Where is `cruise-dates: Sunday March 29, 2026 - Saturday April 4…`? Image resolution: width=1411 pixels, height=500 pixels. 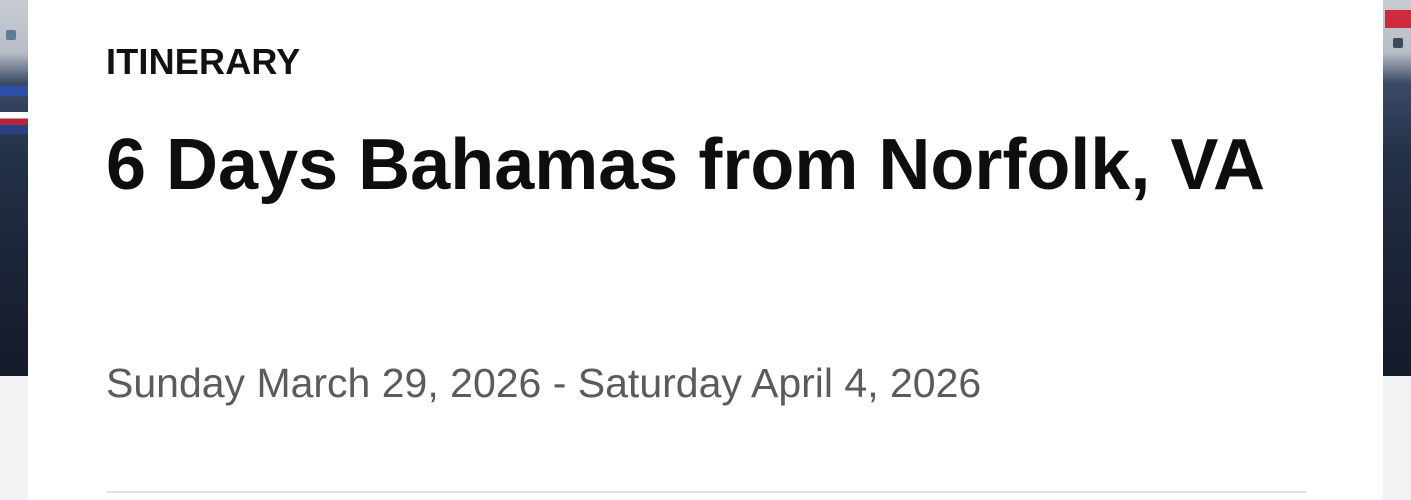
cruise-dates: Sunday March 29, 2026 - Saturday April 4… is located at coordinates (544, 383).